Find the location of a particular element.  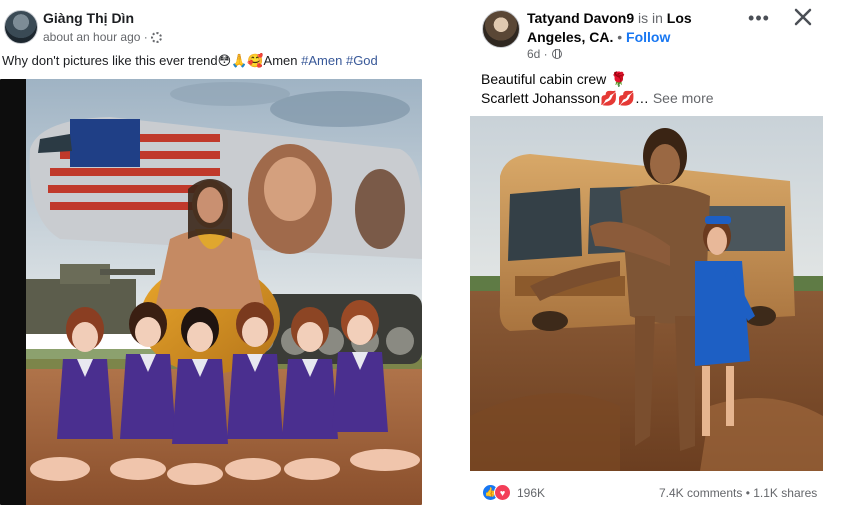

post-timestamp: about an hour ago · is located at coordinates (102, 37).